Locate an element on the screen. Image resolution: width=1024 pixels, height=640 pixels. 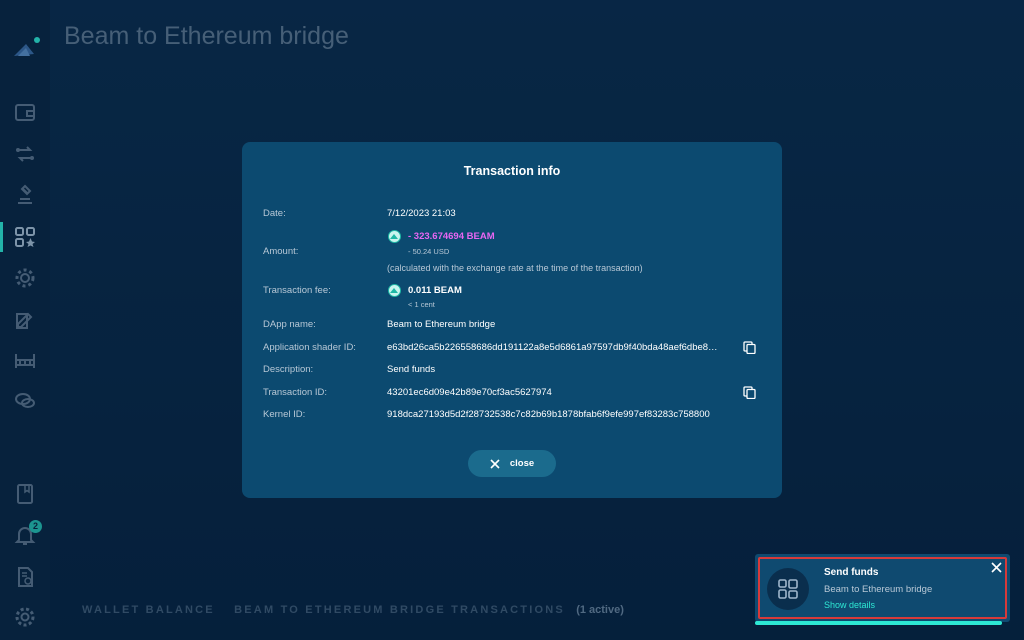
close-button: close is located at coordinates (512, 463).